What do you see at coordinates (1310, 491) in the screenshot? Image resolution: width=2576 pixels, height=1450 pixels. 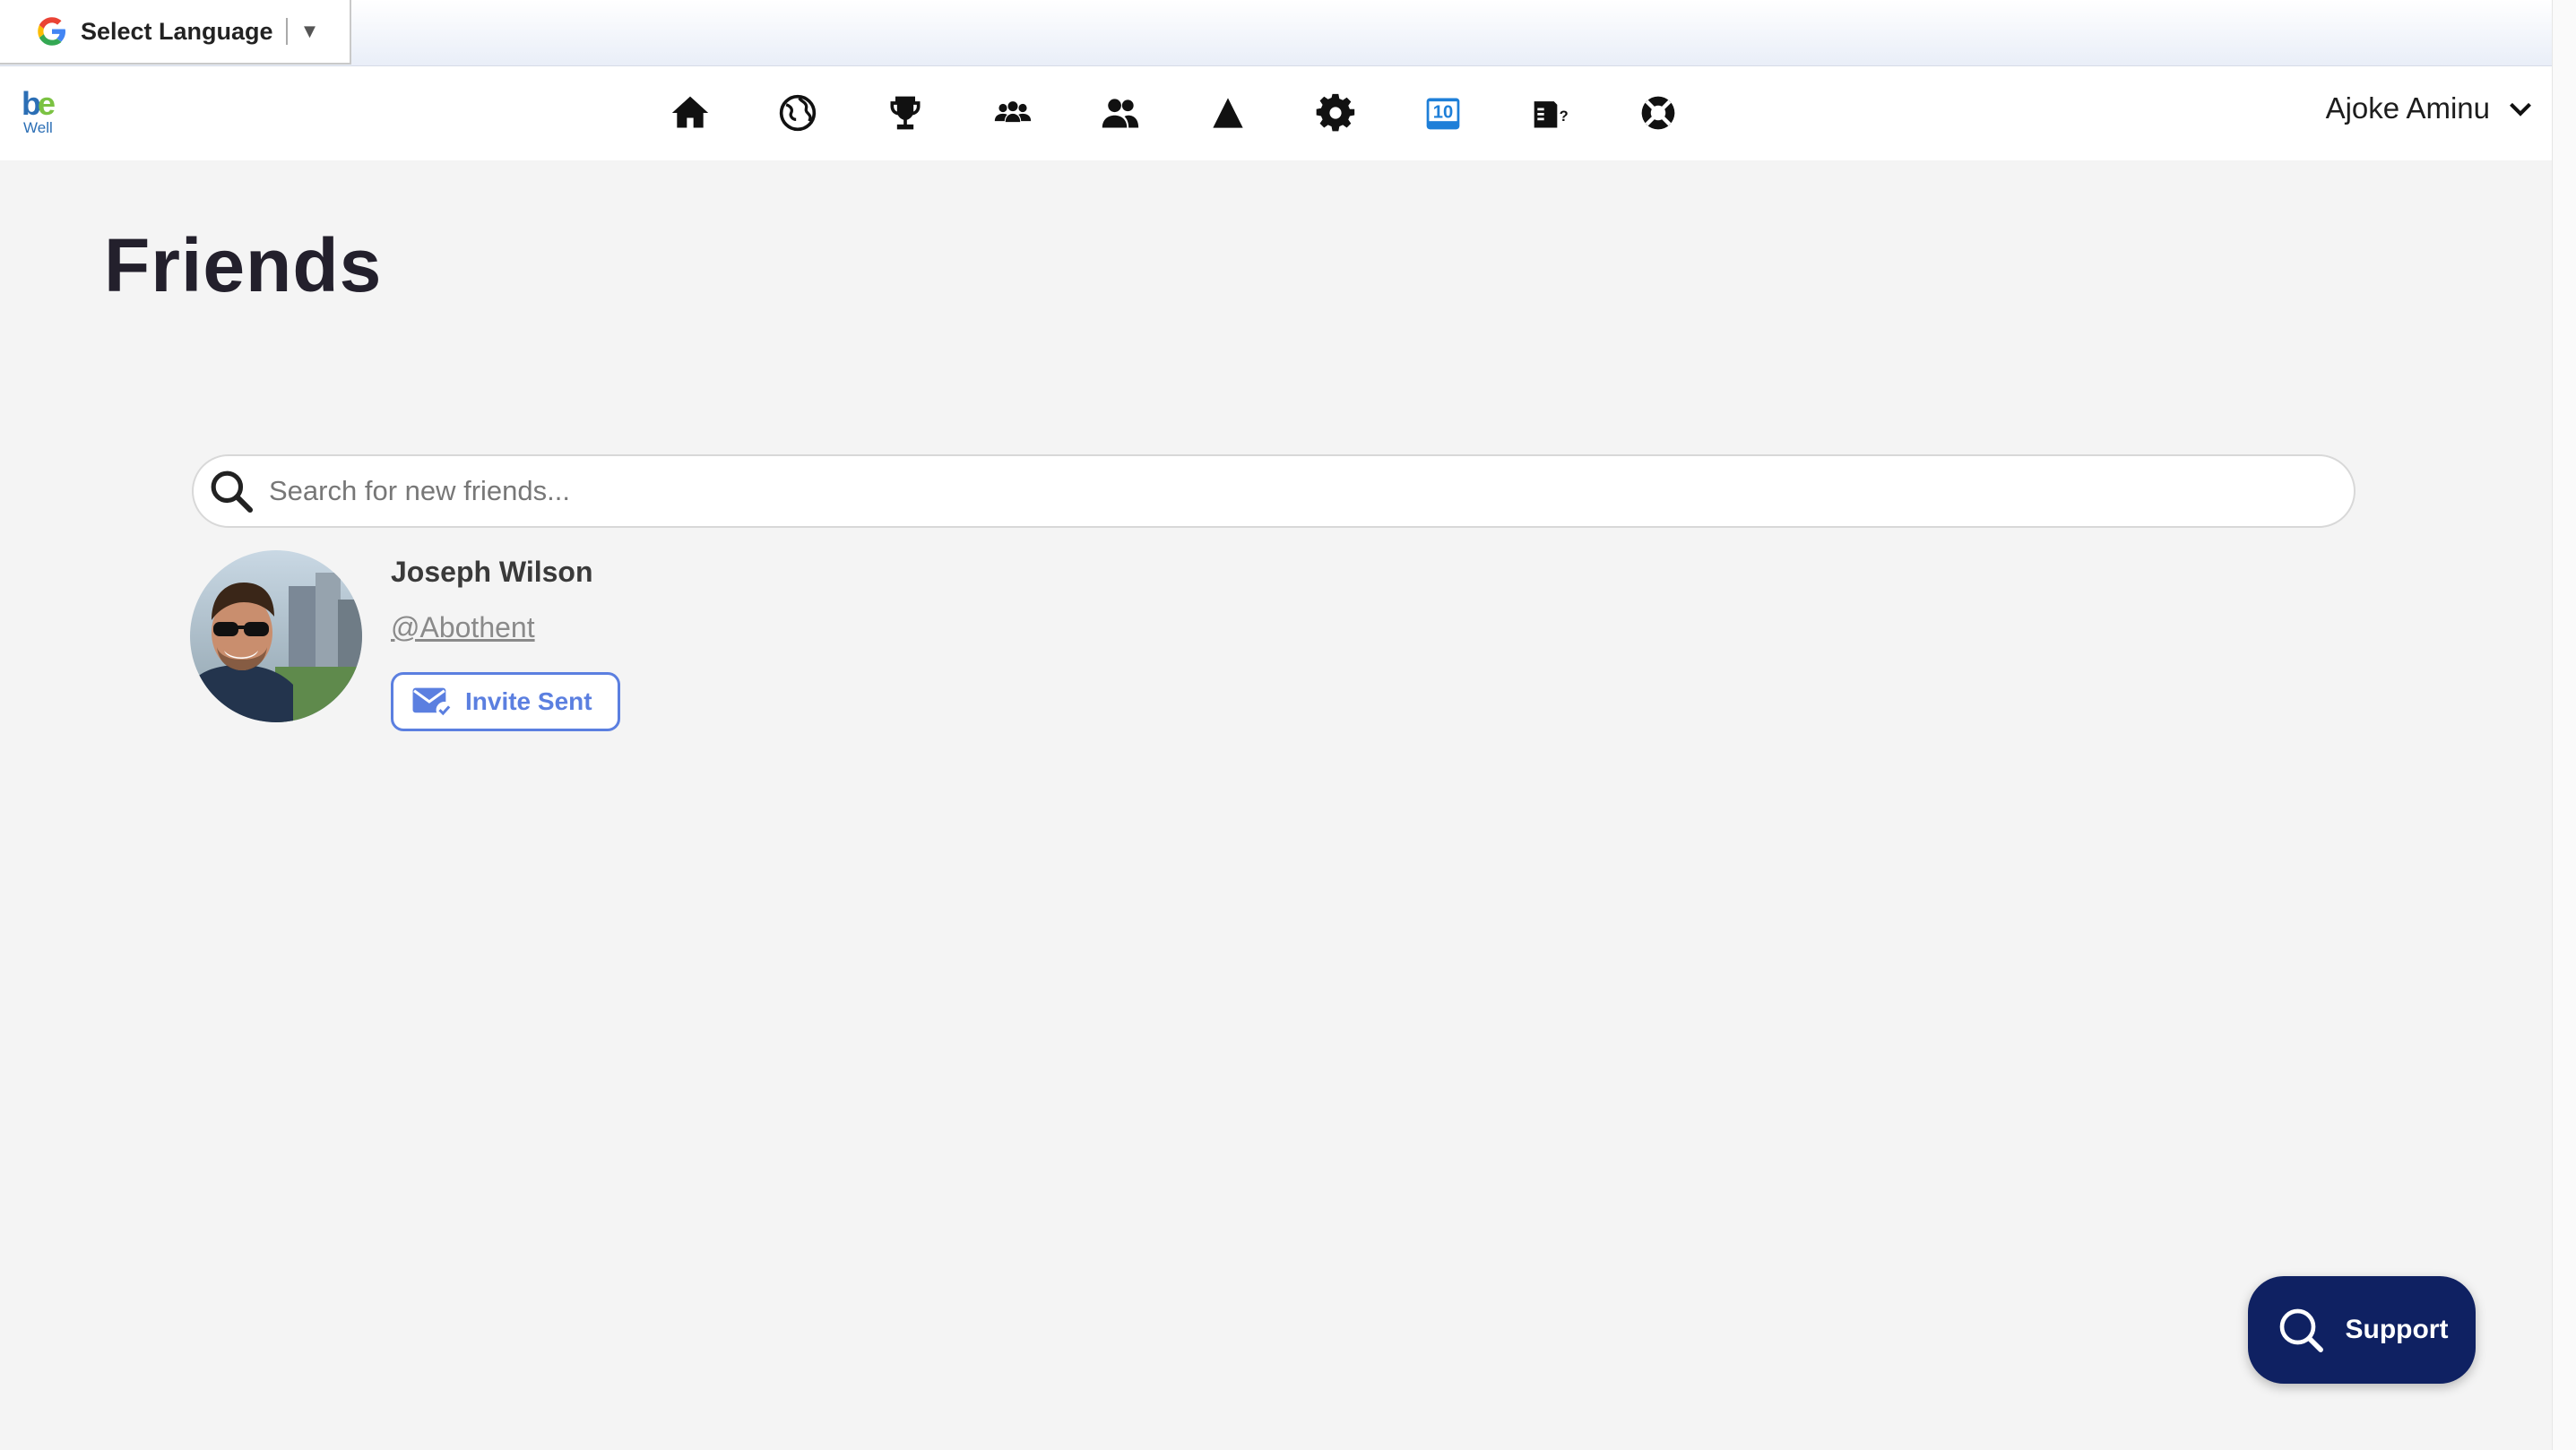 I see `search-input` at bounding box center [1310, 491].